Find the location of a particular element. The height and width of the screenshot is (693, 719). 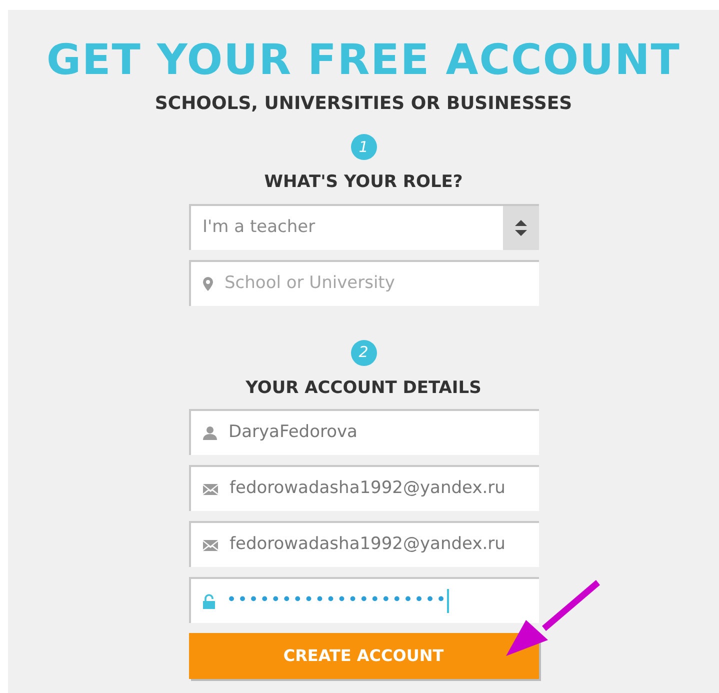

lock-icon is located at coordinates (208, 601).